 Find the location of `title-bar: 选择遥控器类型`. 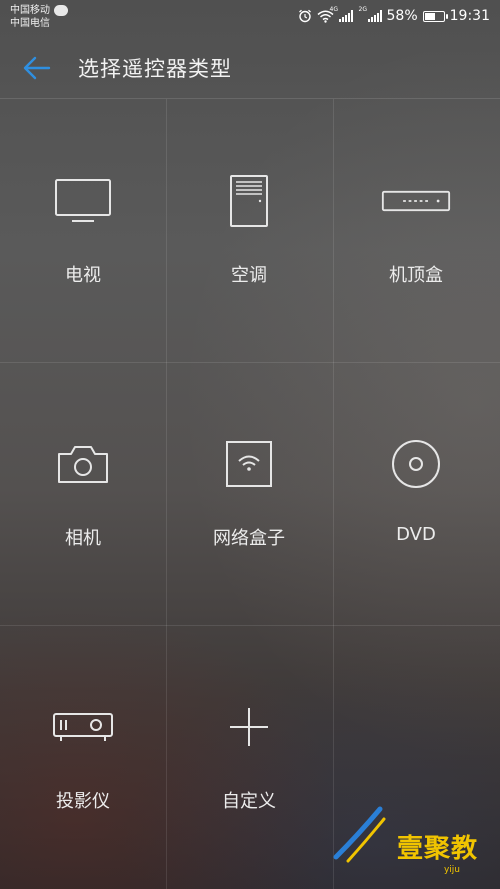

title-bar: 选择遥控器类型 is located at coordinates (250, 66).